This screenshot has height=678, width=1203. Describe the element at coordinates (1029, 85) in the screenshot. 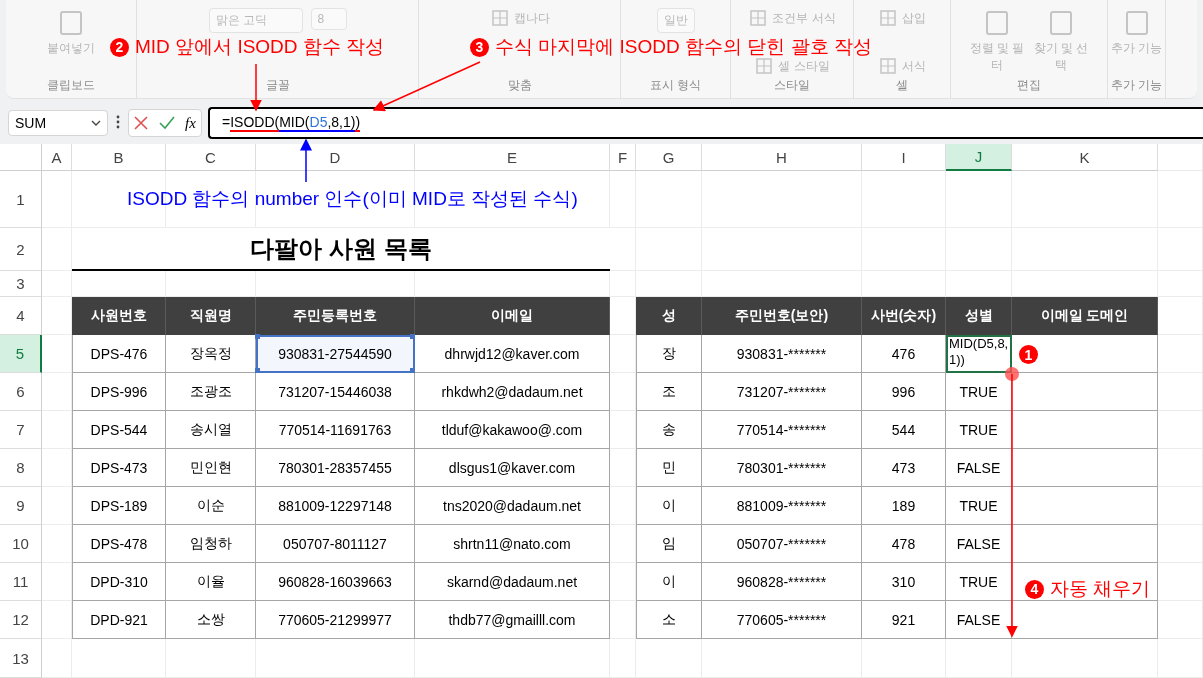

I see `group-label: 편집` at that location.